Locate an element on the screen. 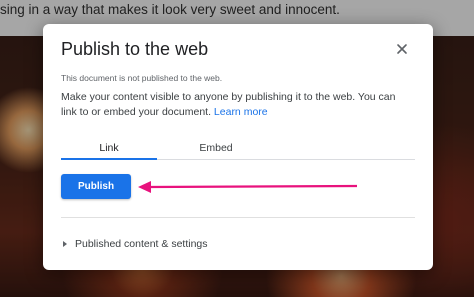 The width and height of the screenshot is (474, 297). published-settings-expander: Published content & settings is located at coordinates (135, 244).